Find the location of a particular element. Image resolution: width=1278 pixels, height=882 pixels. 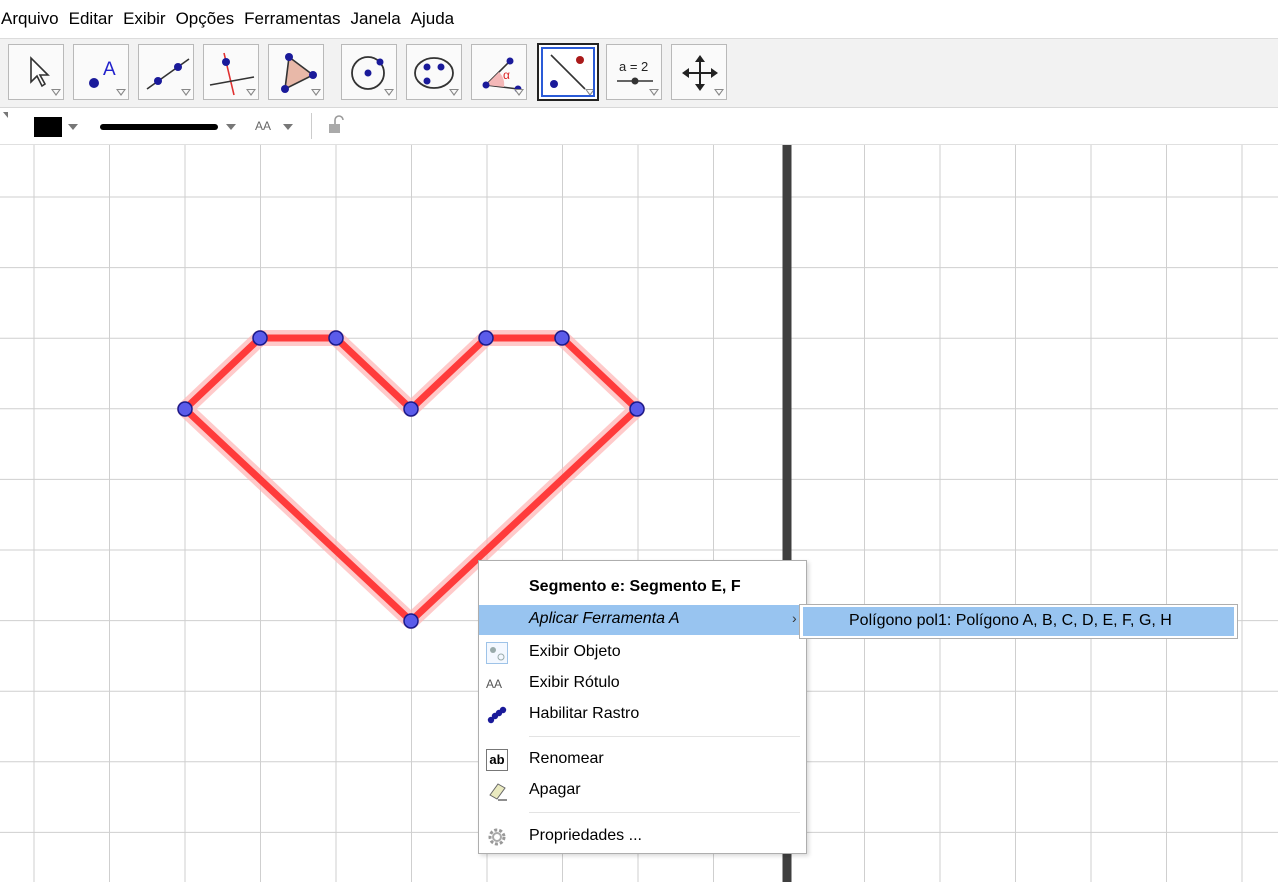

menu-item-rename: ab Renomear is located at coordinates (642, 760).